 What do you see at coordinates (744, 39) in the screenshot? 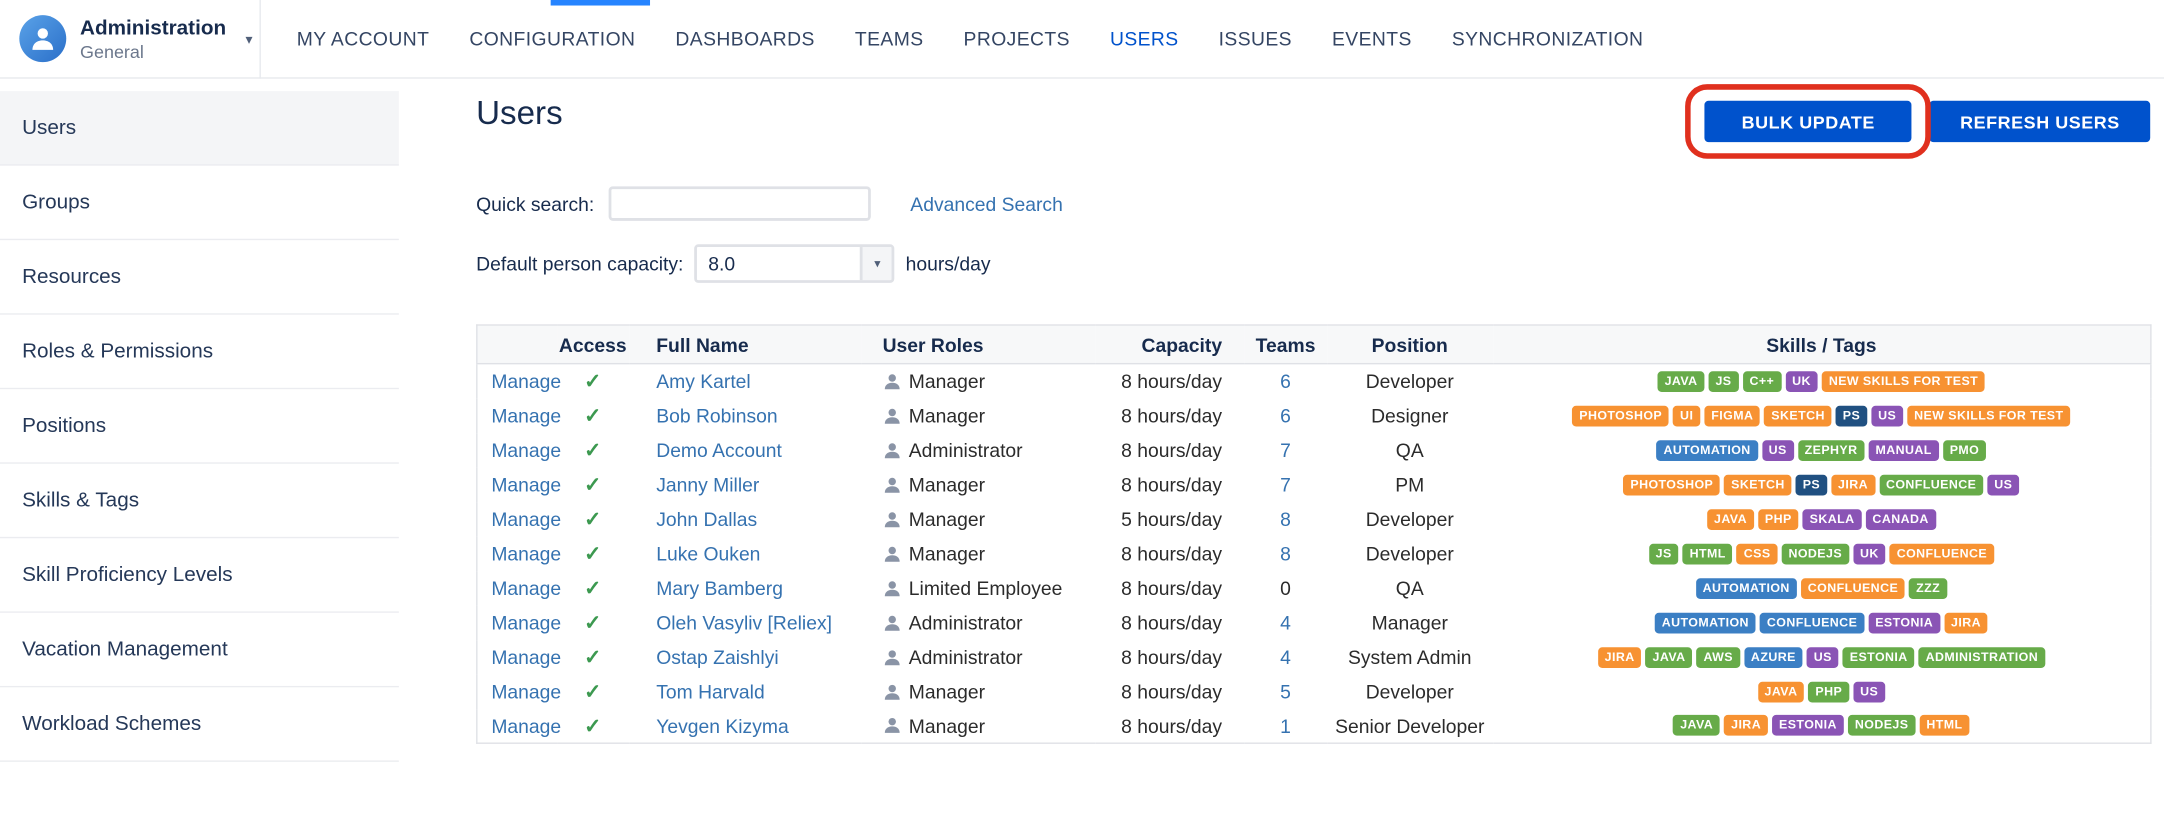
I see `nav-item-dashboards: DASHBOARDS` at bounding box center [744, 39].